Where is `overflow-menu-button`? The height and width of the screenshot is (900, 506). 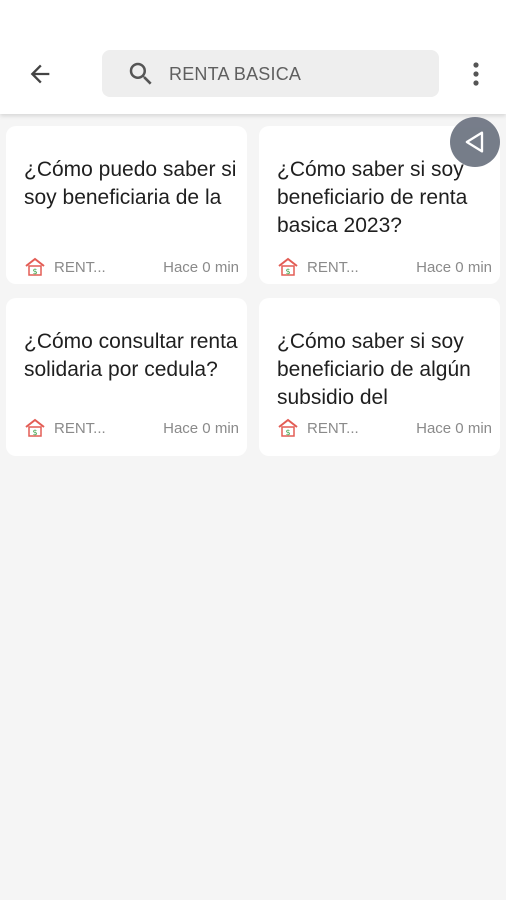
overflow-menu-button is located at coordinates (476, 74).